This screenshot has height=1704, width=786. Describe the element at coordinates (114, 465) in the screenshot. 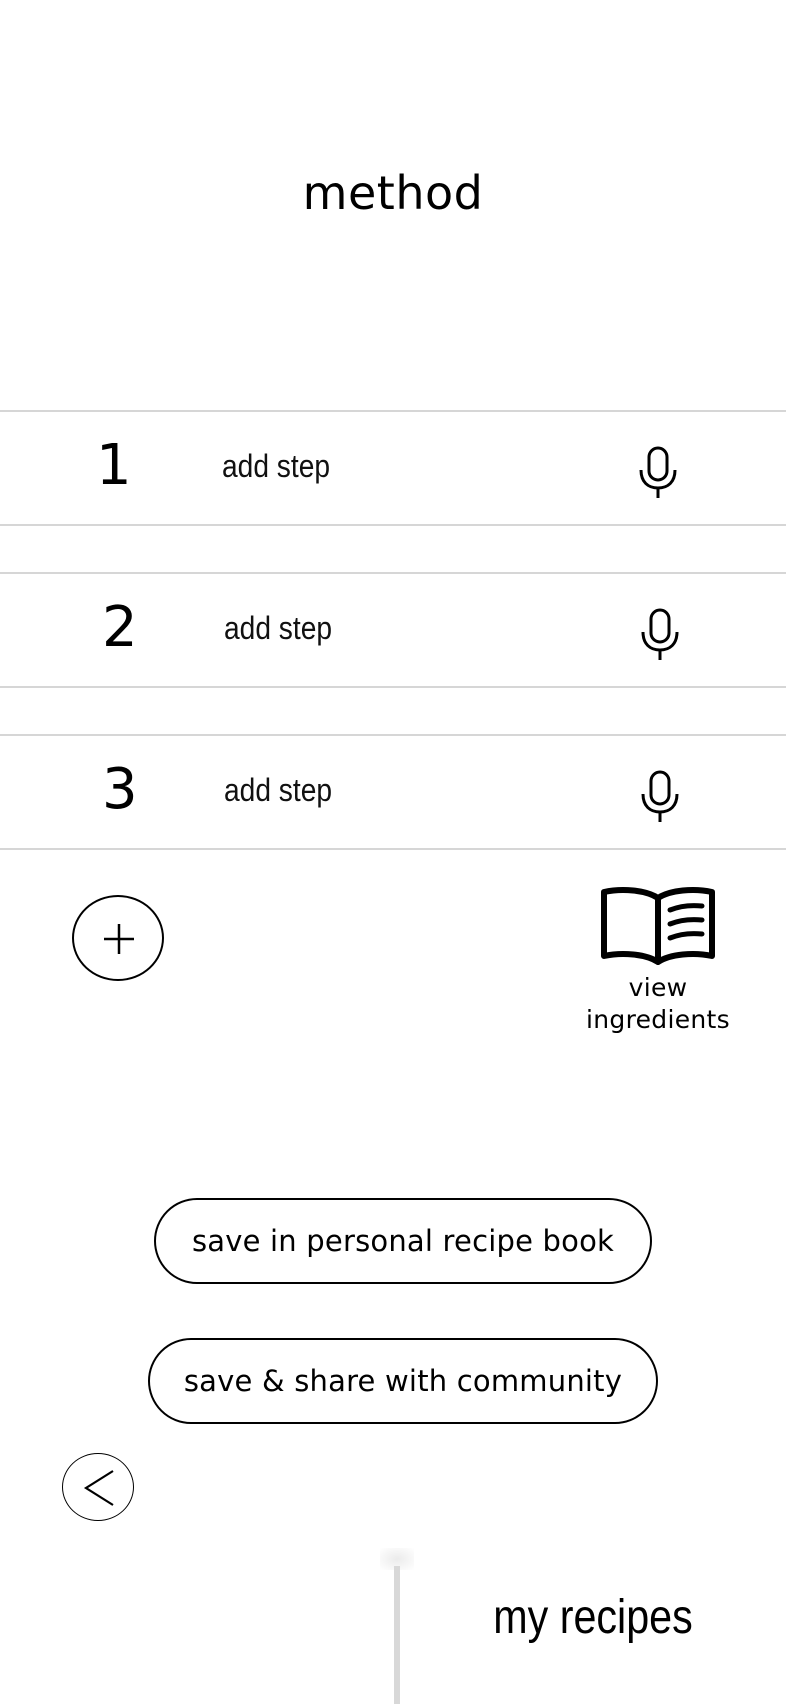

I see `step-number: 1` at that location.